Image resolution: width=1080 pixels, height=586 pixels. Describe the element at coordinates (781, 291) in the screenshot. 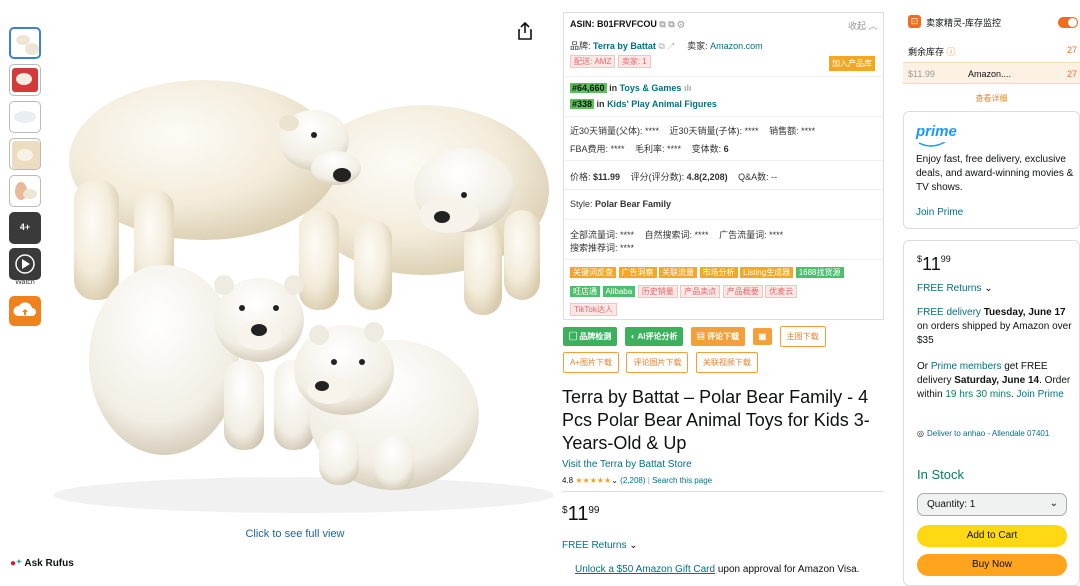

I see `tag-youmaiyun: 优麦云` at that location.